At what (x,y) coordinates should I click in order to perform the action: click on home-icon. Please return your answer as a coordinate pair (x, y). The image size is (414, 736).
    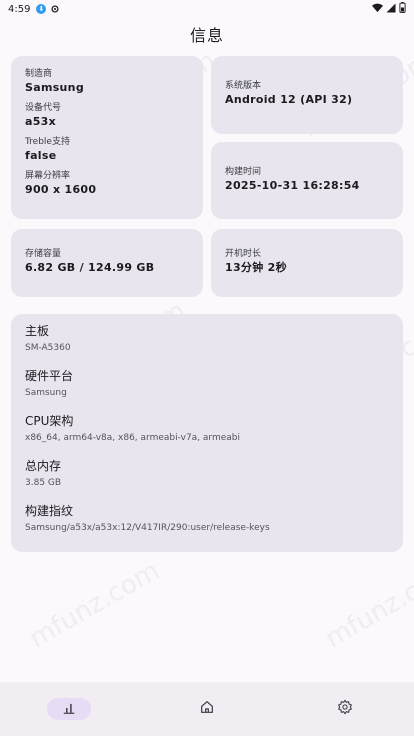
    Looking at the image, I should click on (207, 709).